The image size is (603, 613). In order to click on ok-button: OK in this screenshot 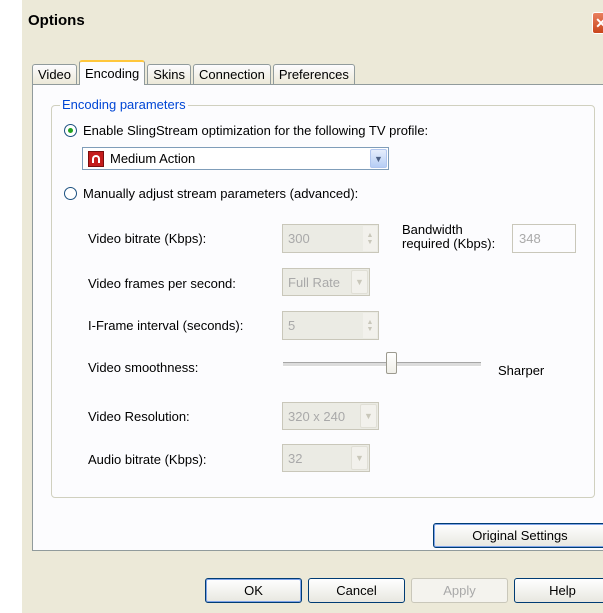, I will do `click(253, 590)`.